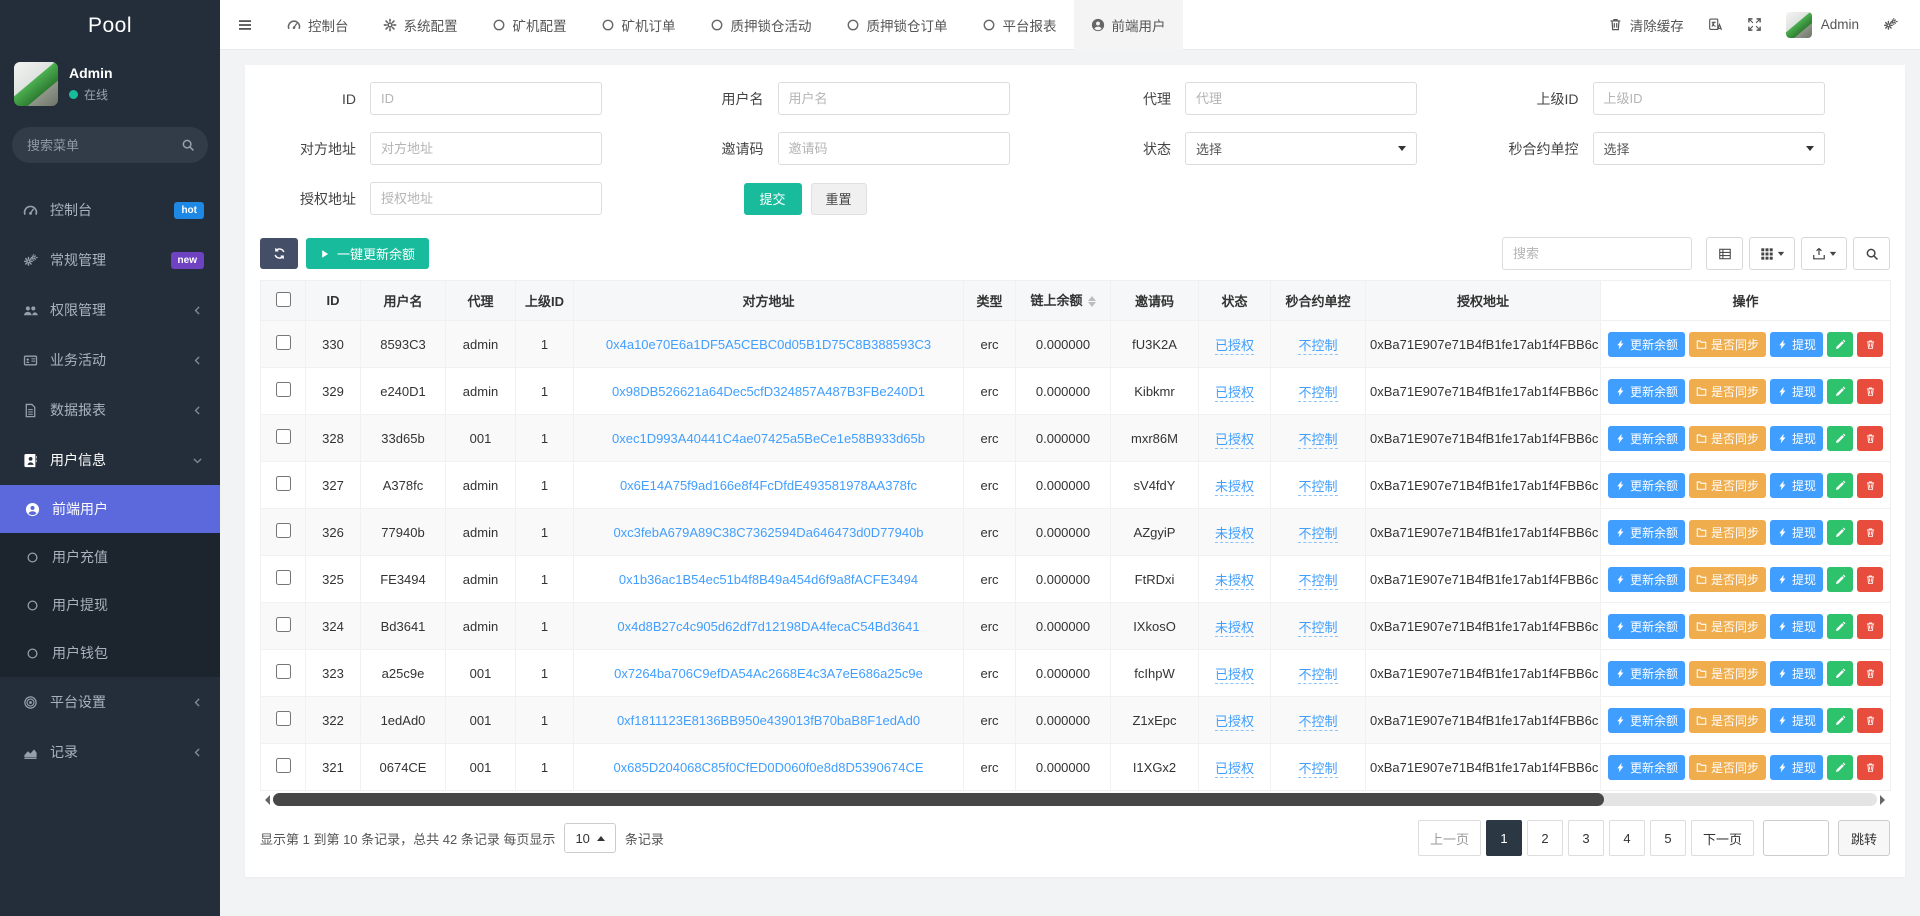 The width and height of the screenshot is (1920, 916). Describe the element at coordinates (279, 253) in the screenshot. I see `refresh-button` at that location.